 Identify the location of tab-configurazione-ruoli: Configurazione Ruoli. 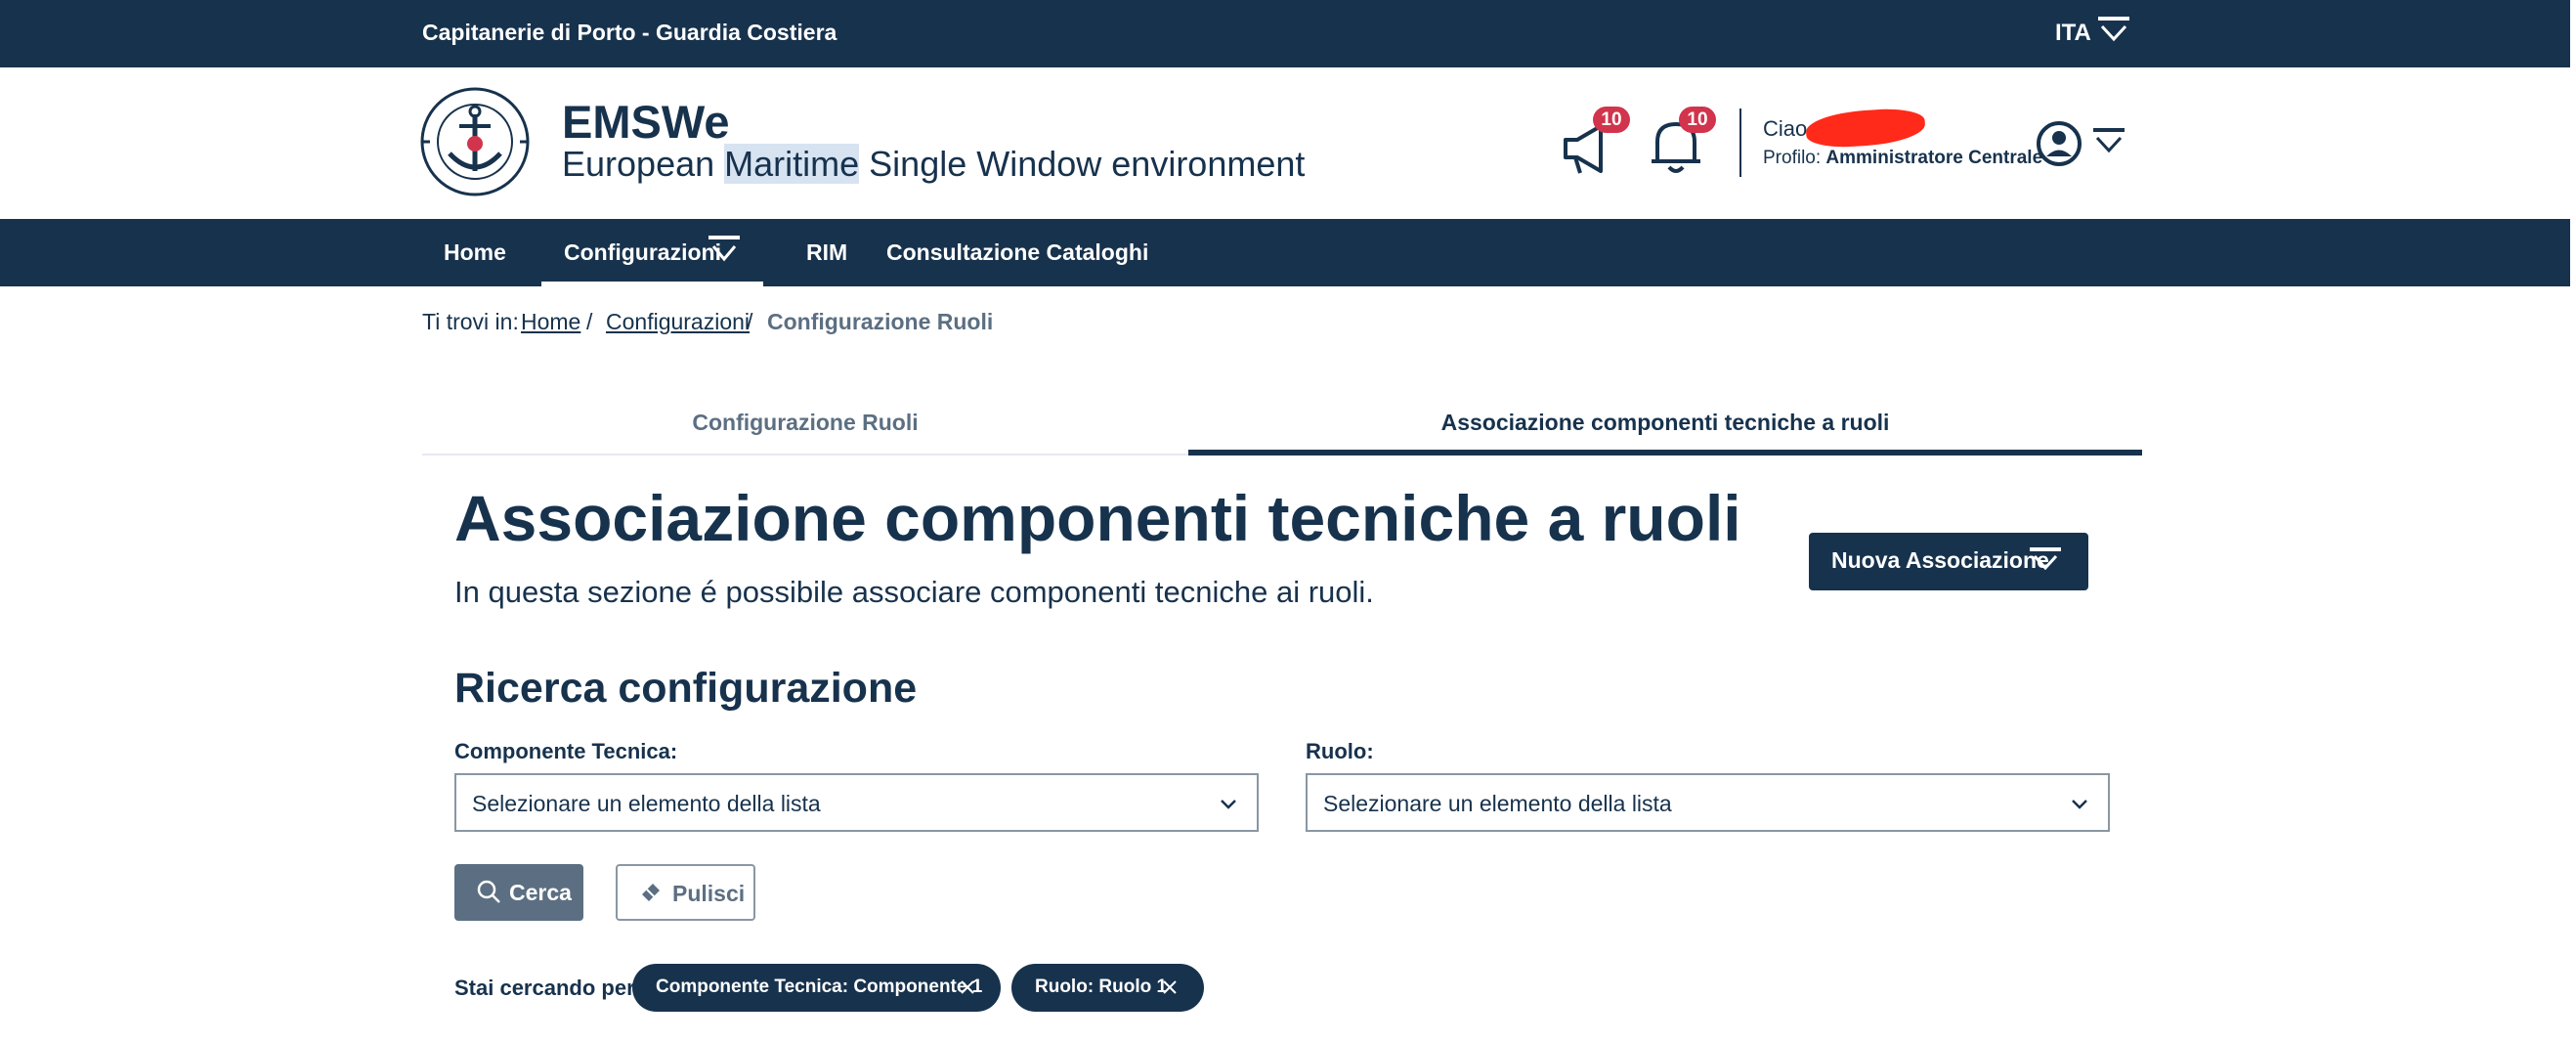
(805, 425).